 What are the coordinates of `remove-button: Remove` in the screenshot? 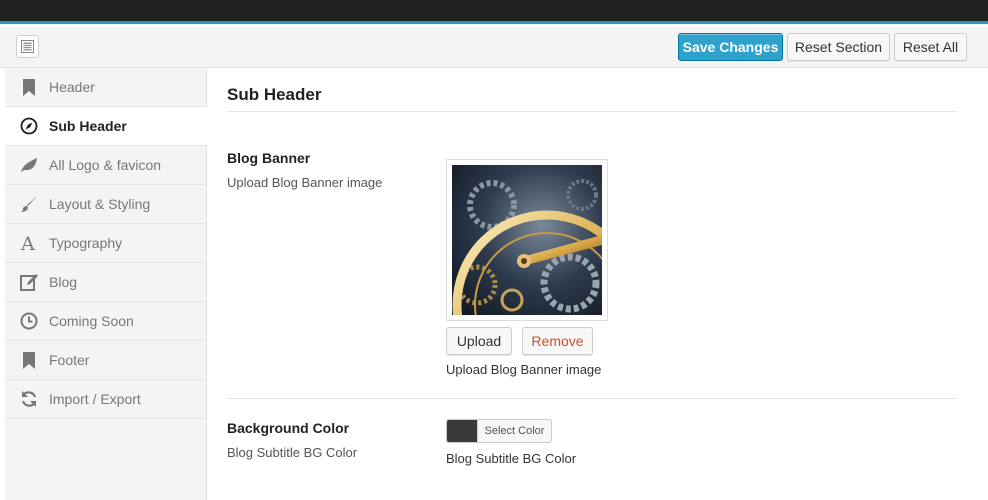 It's located at (557, 341).